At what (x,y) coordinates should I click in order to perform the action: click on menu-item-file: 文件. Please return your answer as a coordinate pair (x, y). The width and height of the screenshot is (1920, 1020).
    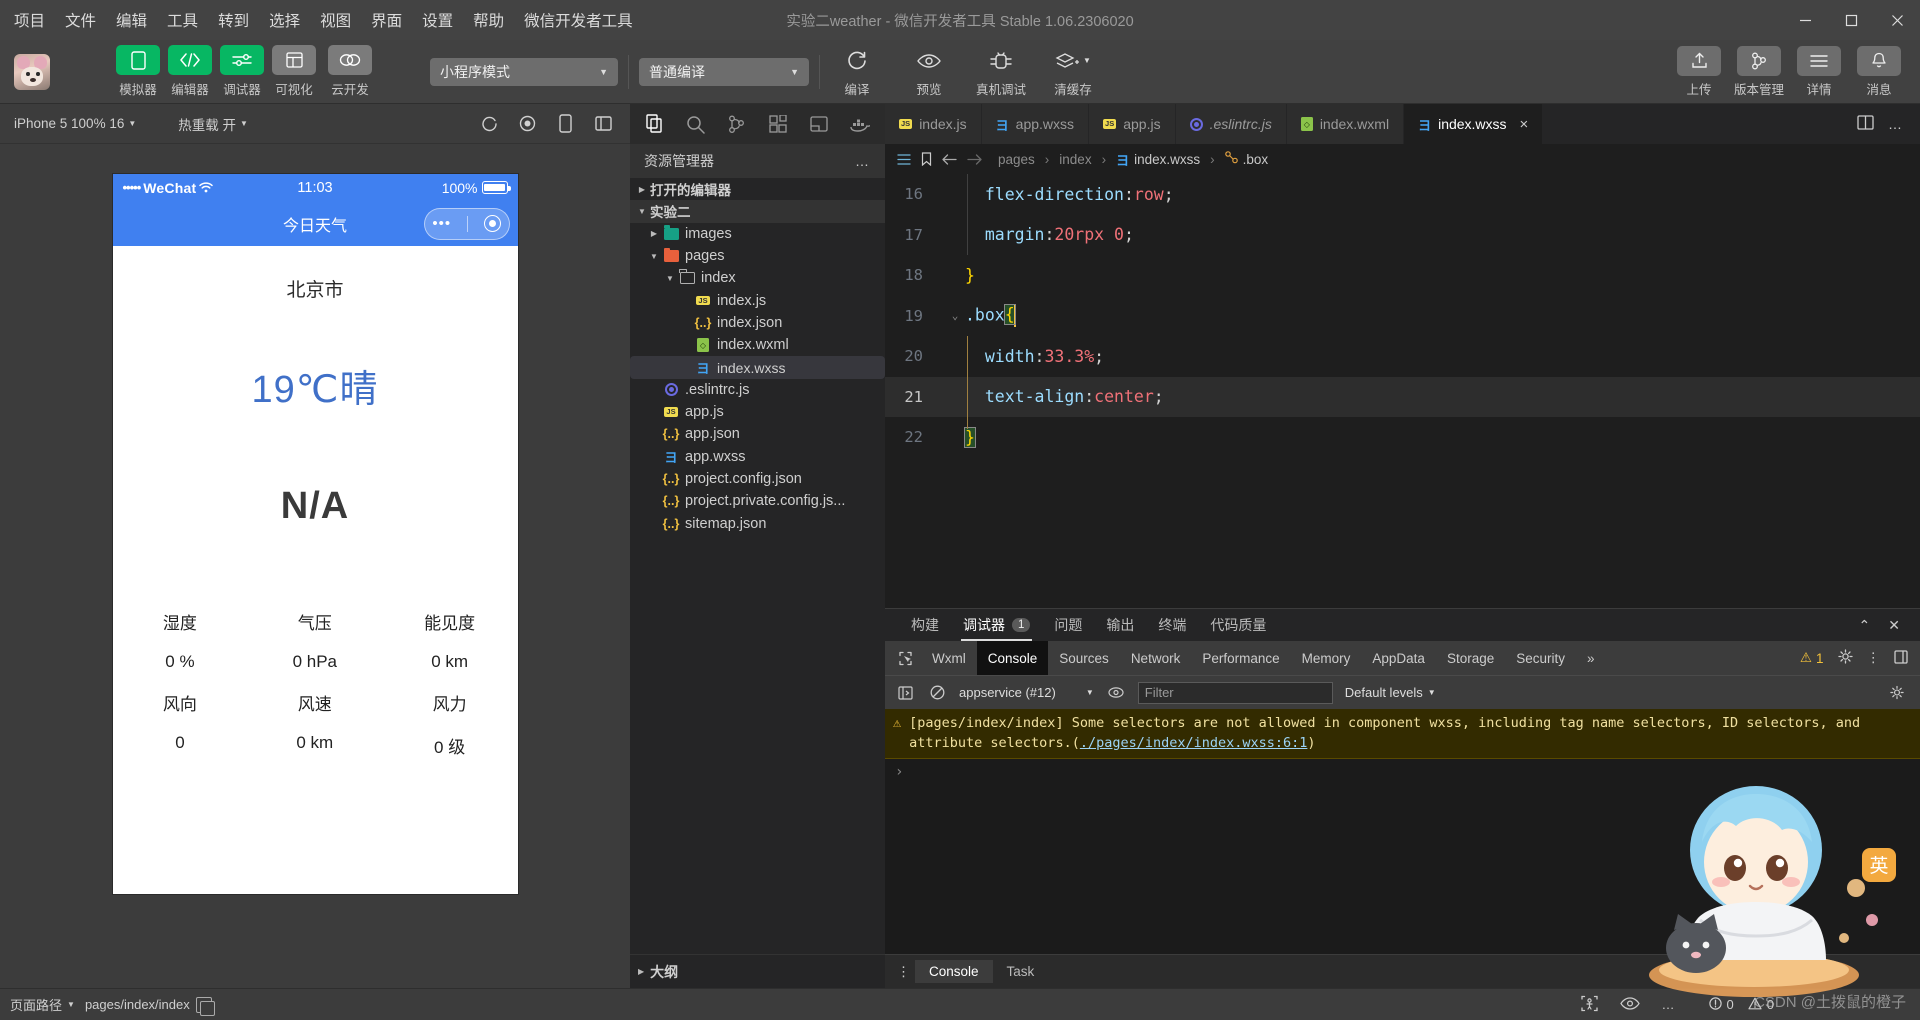
    Looking at the image, I should click on (80, 20).